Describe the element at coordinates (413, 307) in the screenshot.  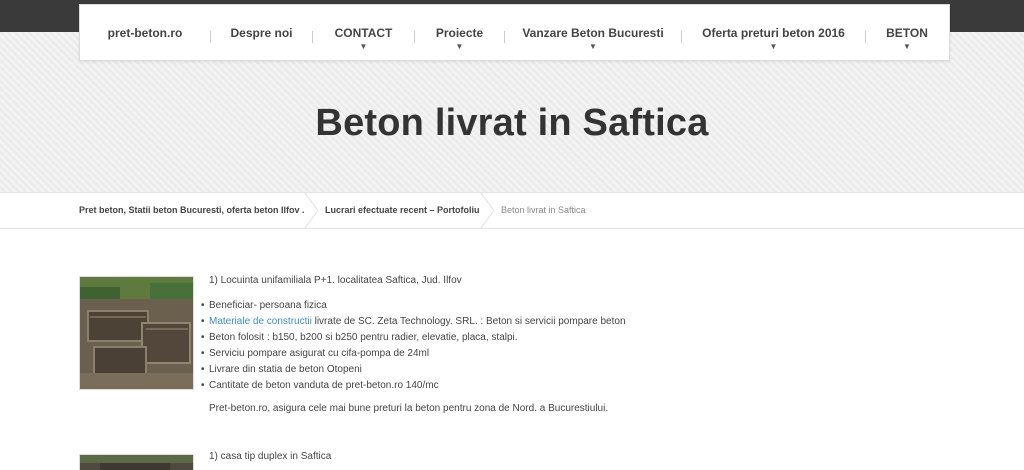
I see `list-item: Beneficiar- persoana fizica` at that location.